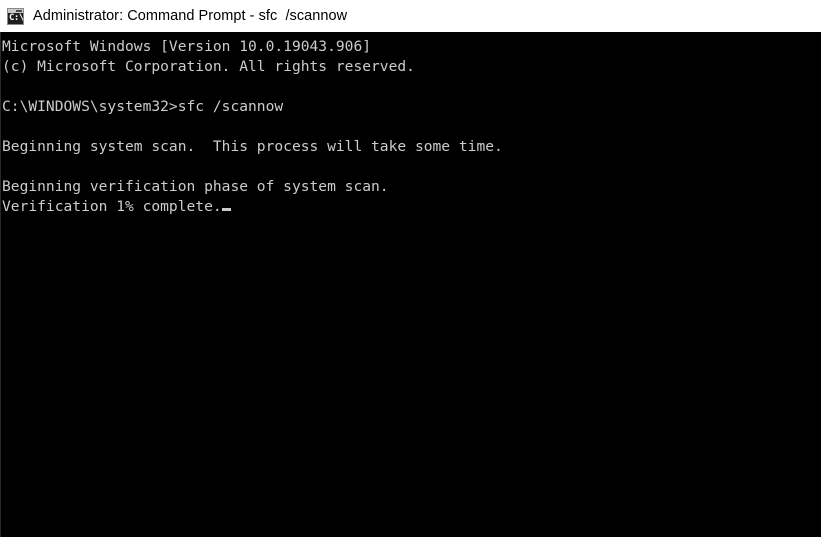 This screenshot has height=537, width=821. I want to click on icon-buttons-dots, so click(19, 10).